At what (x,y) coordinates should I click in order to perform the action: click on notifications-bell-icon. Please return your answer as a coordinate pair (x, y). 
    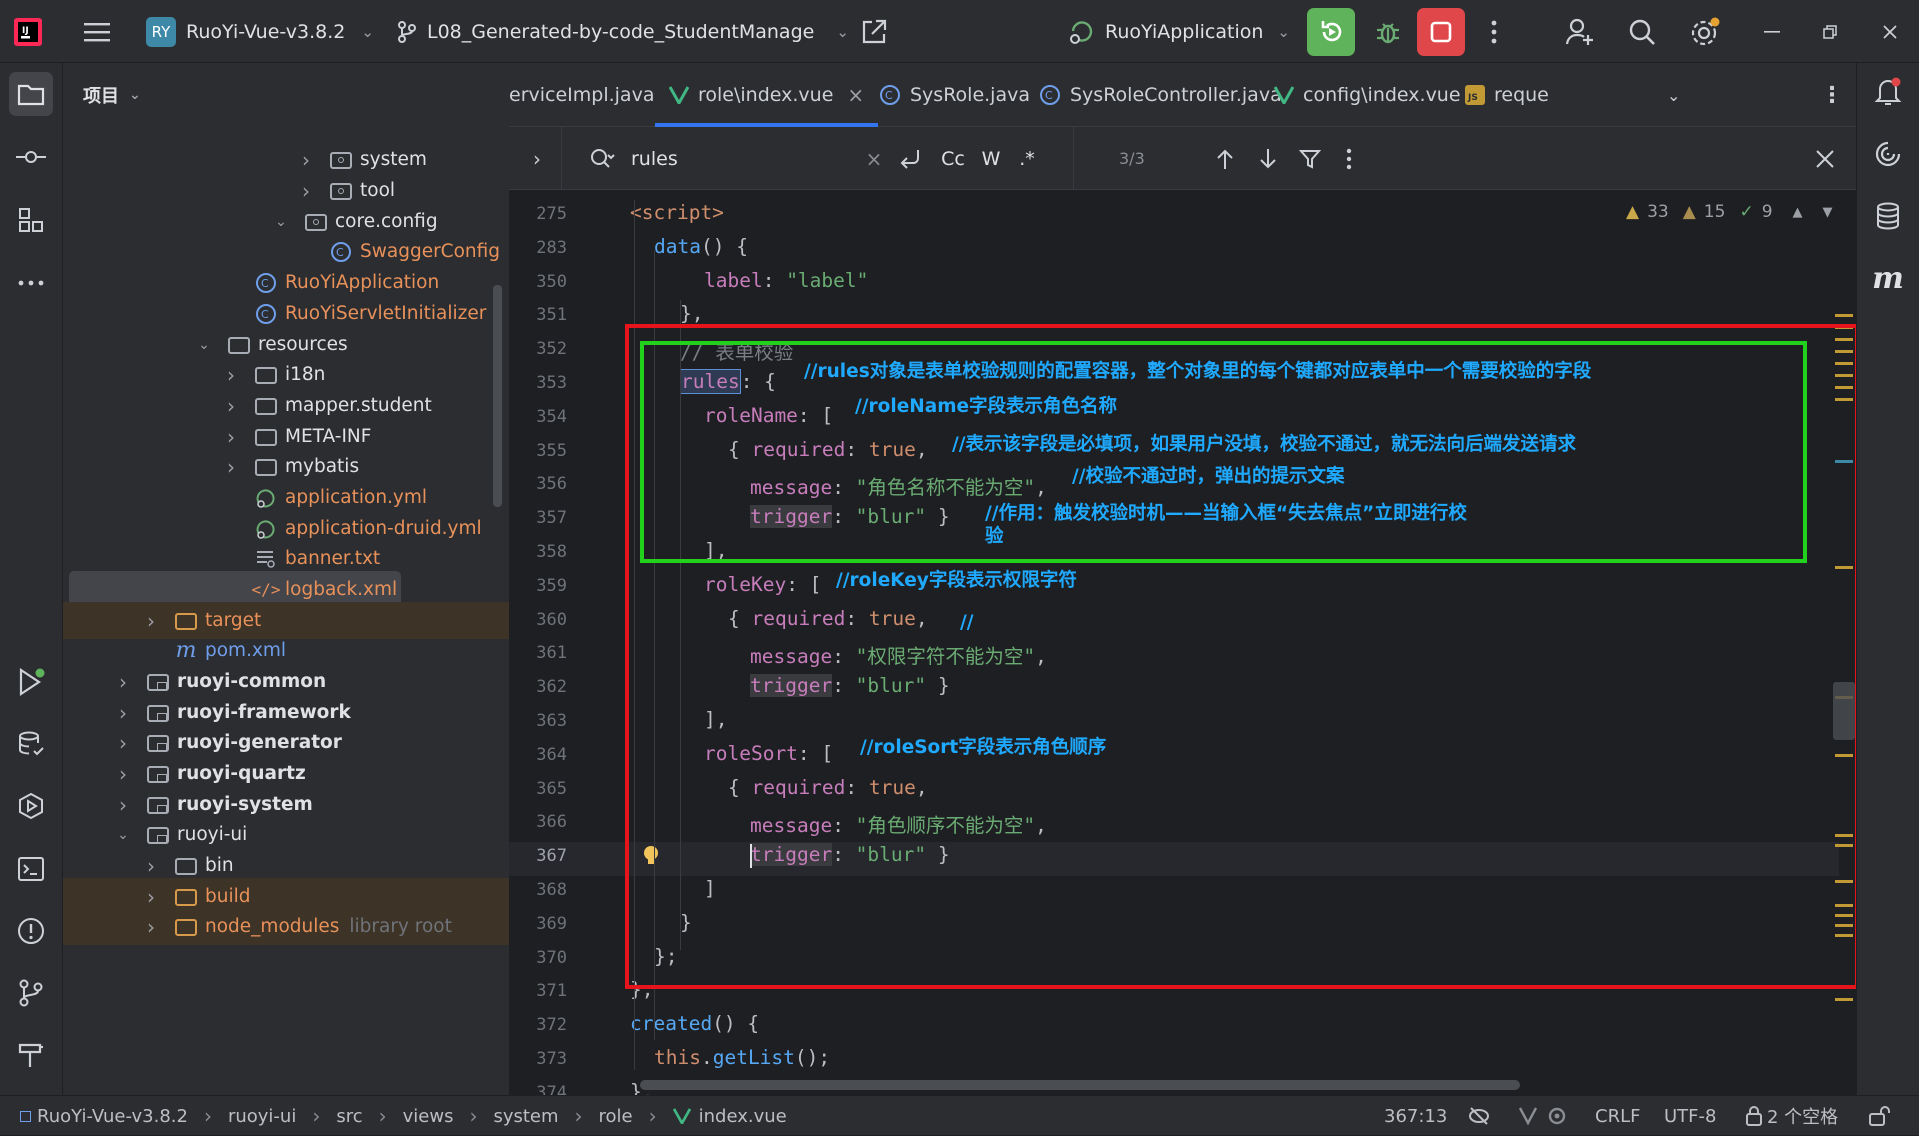
    Looking at the image, I should click on (1888, 92).